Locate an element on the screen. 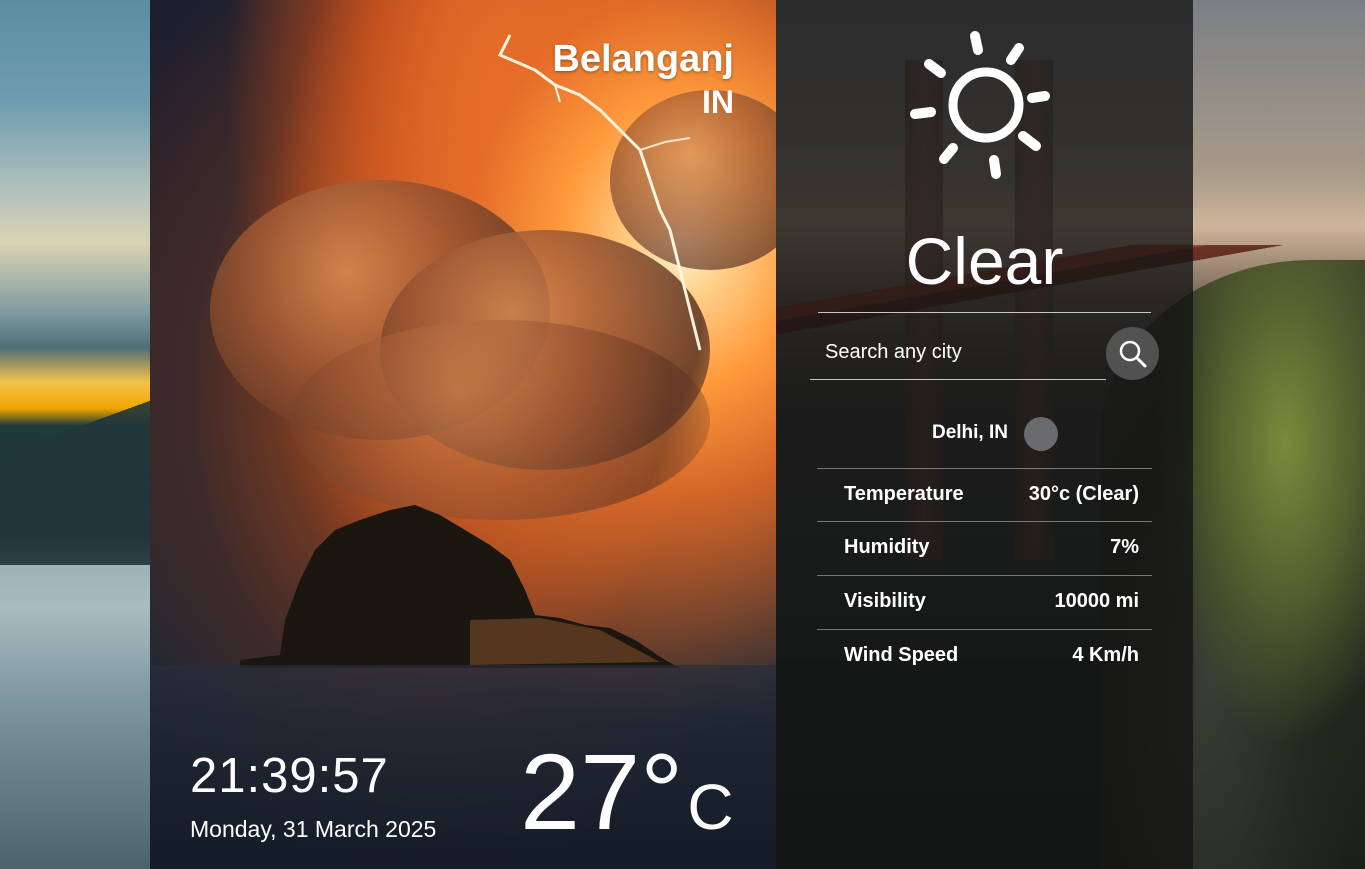 The width and height of the screenshot is (1365, 869). detail-label: Temperature is located at coordinates (904, 494).